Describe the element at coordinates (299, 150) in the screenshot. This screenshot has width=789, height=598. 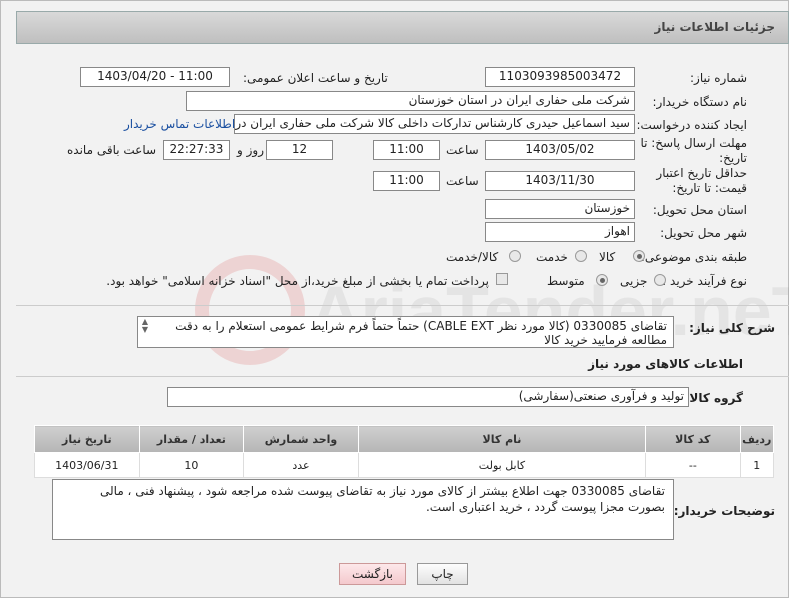
I see `days-field: 12` at that location.